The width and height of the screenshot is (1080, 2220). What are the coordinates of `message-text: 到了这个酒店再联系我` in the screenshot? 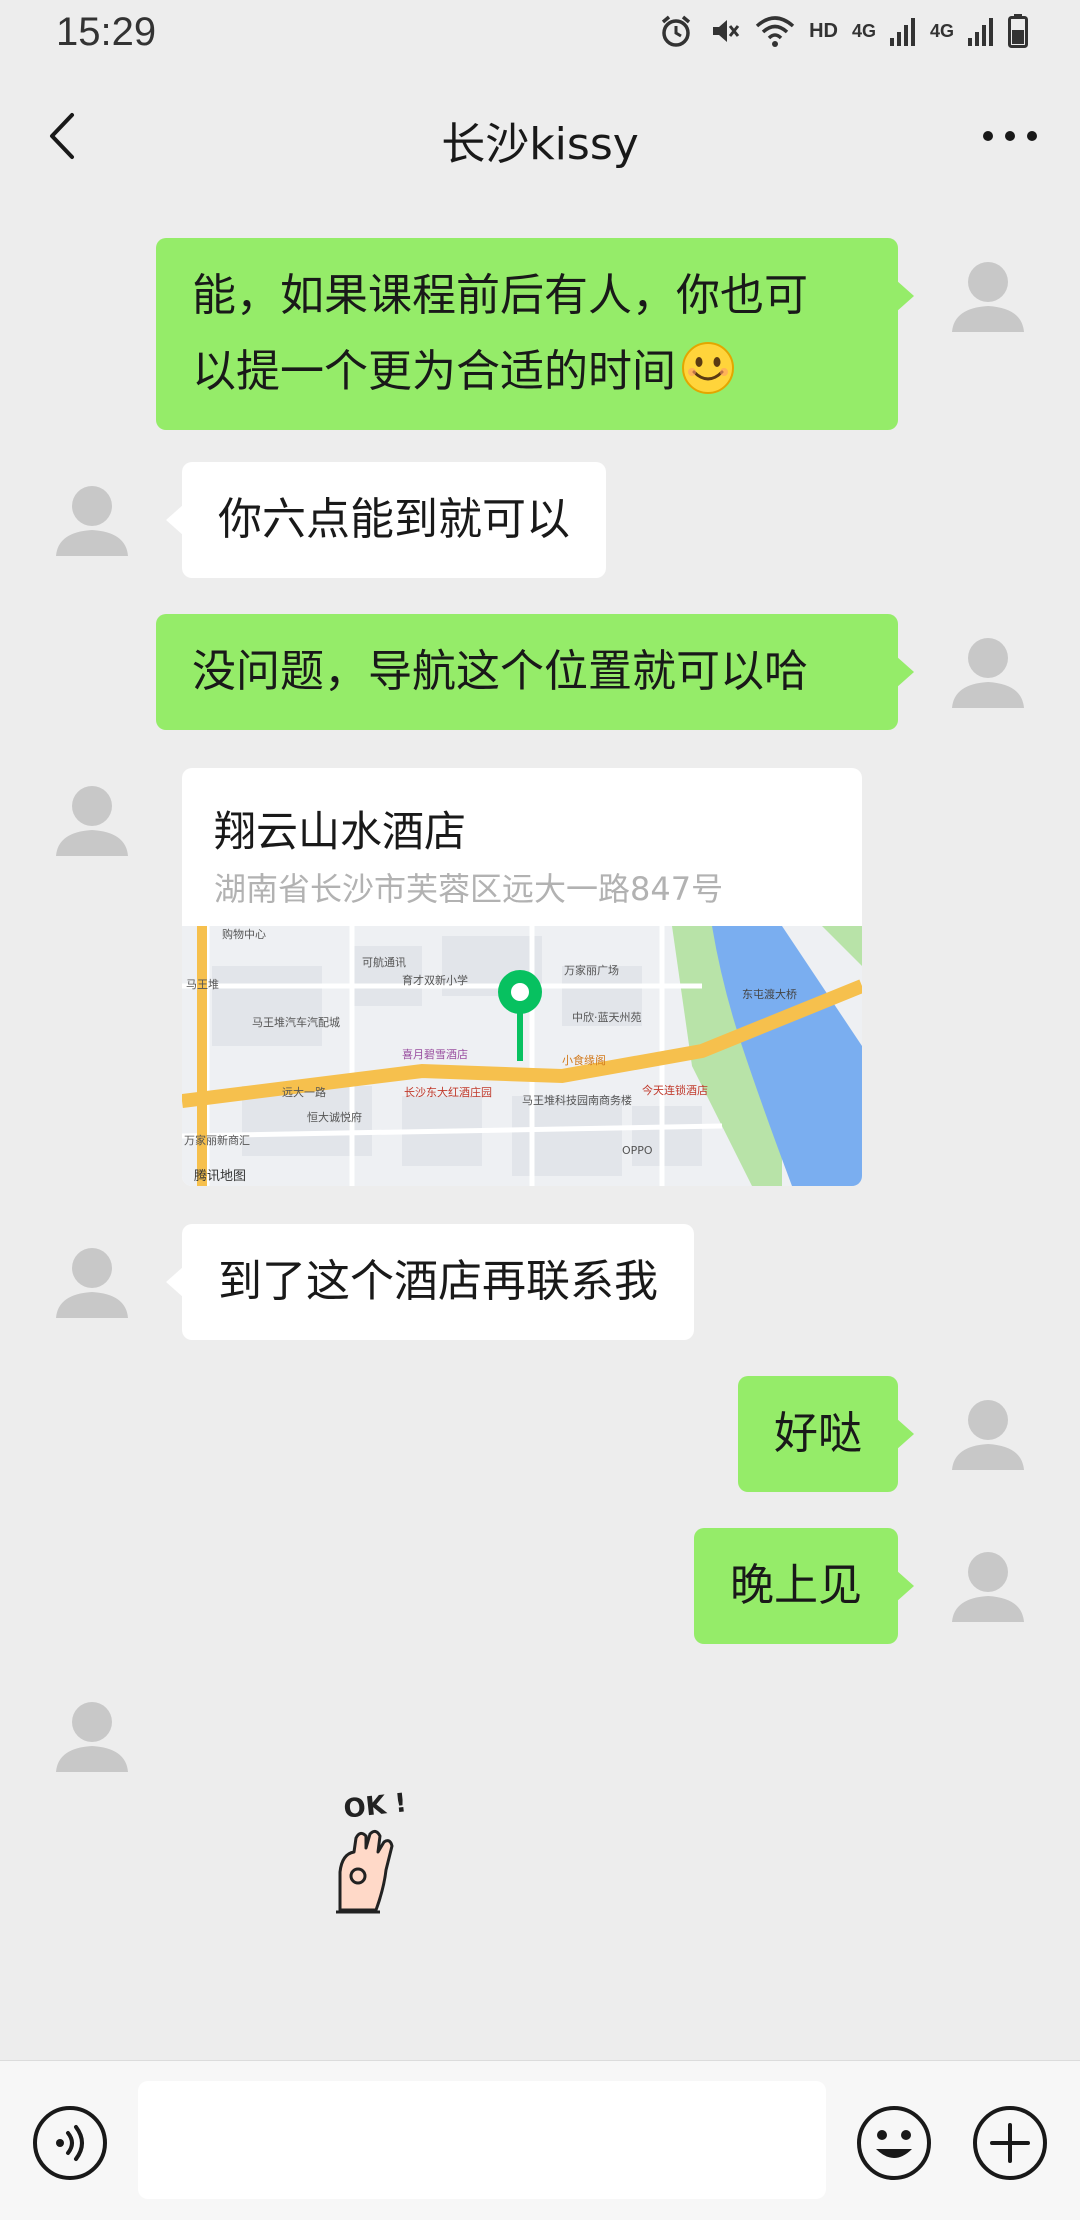 It's located at (438, 1281).